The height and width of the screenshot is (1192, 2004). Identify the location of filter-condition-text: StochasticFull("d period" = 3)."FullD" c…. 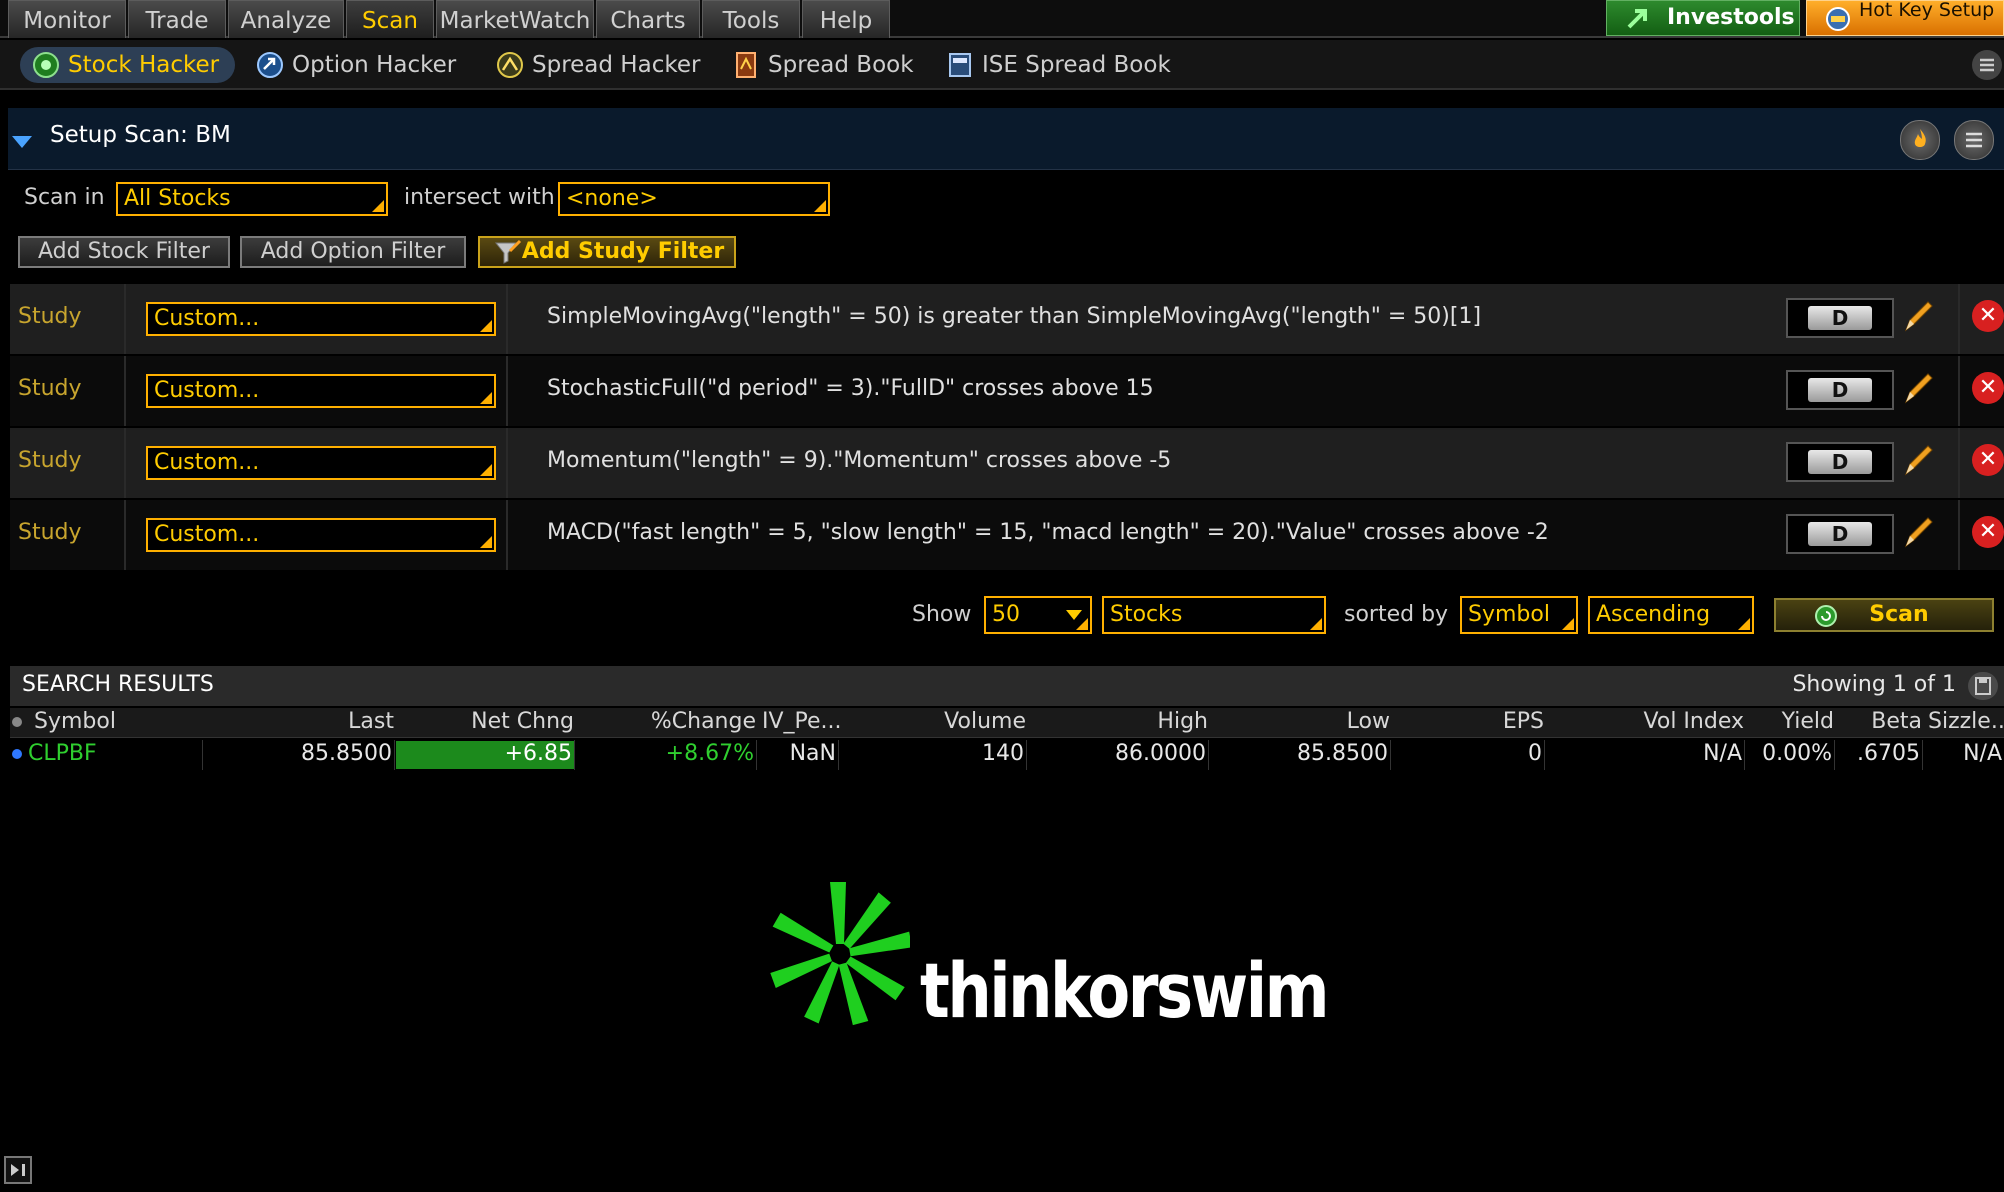
(850, 388).